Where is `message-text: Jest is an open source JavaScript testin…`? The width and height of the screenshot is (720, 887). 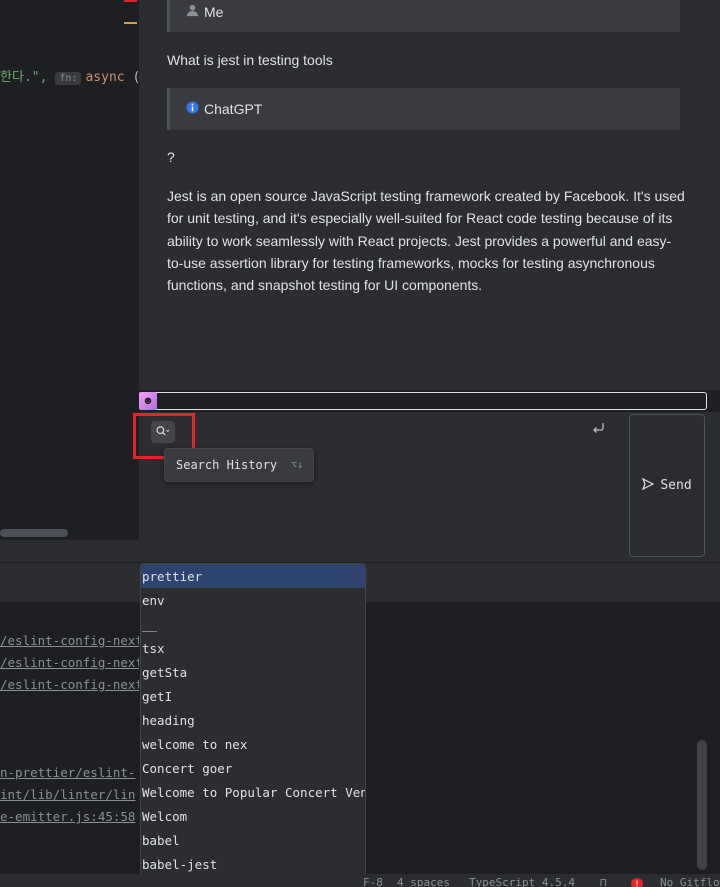 message-text: Jest is an open source JavaScript testin… is located at coordinates (426, 241).